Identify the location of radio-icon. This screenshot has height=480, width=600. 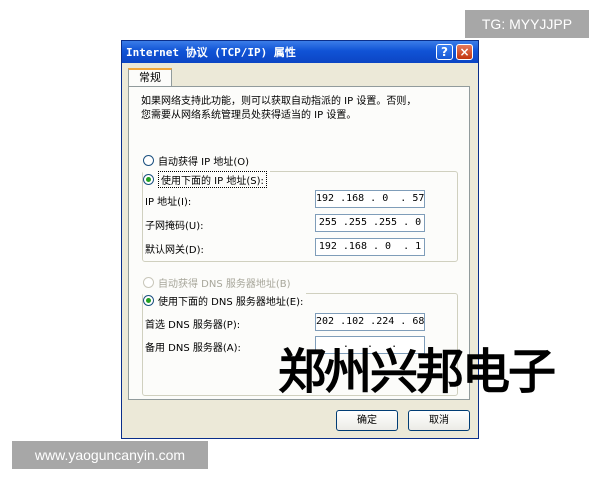
(148, 160).